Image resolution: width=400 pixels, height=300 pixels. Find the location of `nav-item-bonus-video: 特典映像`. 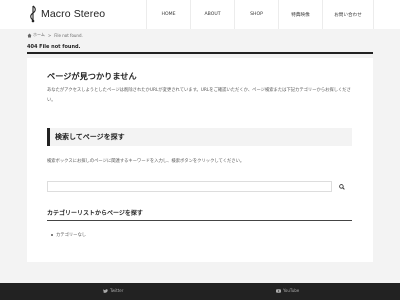

nav-item-bonus-video: 特典映像 is located at coordinates (300, 14).